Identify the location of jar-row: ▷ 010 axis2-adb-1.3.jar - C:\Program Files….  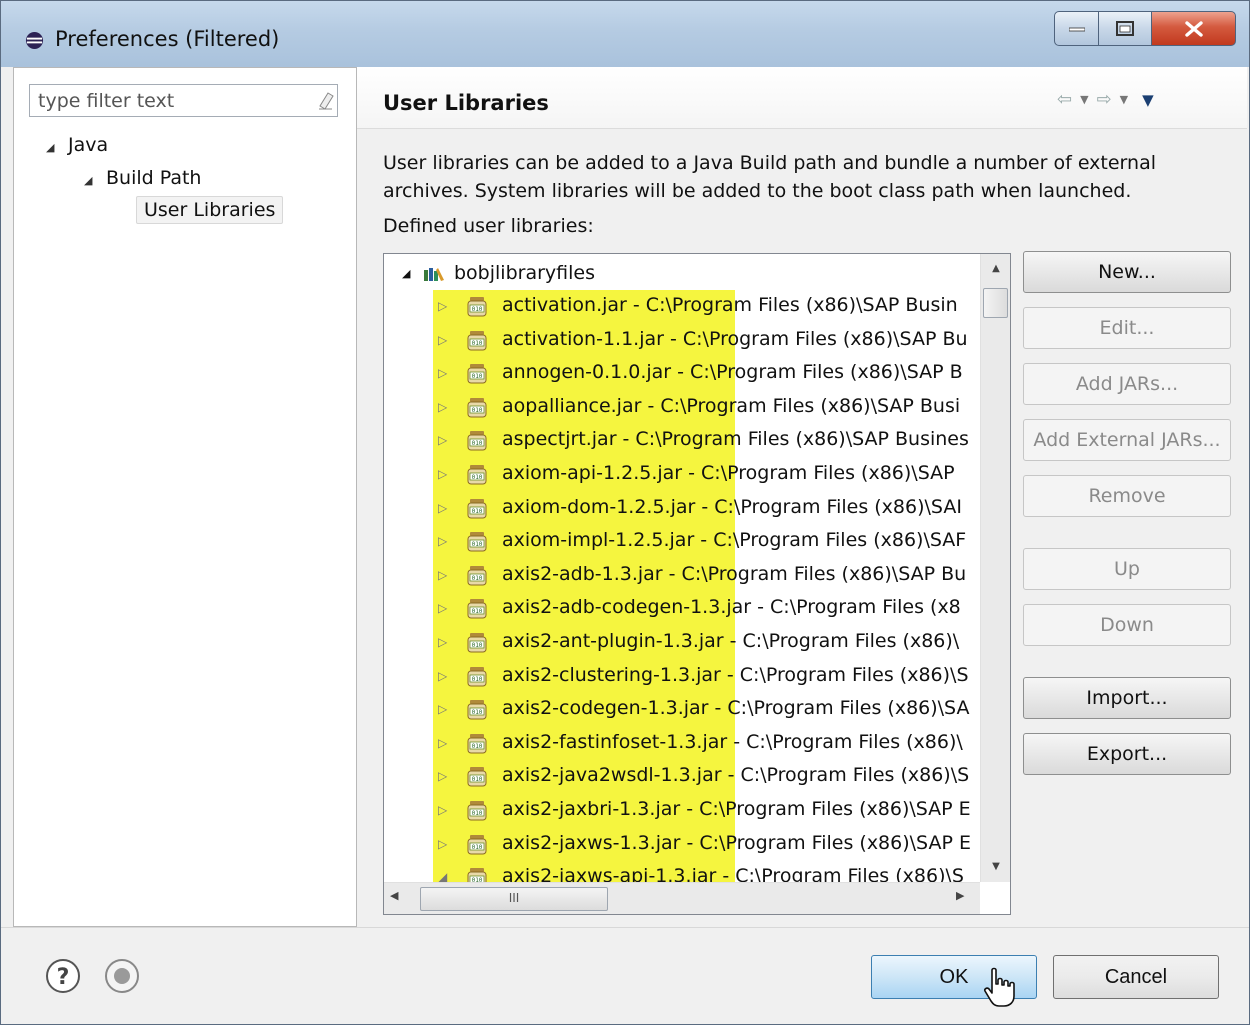
(682, 575).